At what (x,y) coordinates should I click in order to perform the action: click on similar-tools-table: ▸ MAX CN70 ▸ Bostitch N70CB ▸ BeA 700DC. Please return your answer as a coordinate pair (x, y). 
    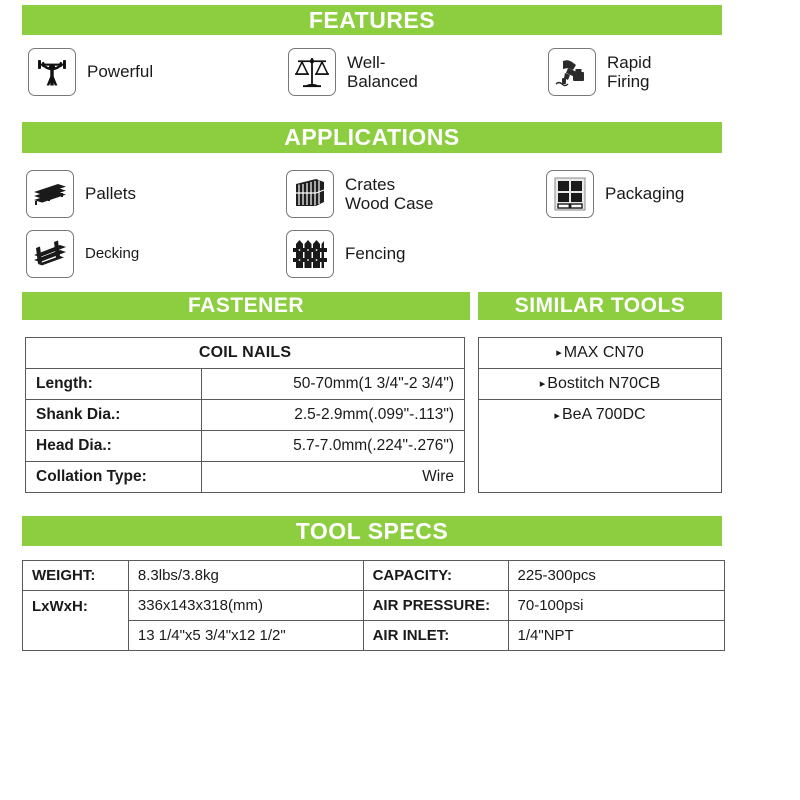
    Looking at the image, I should click on (600, 415).